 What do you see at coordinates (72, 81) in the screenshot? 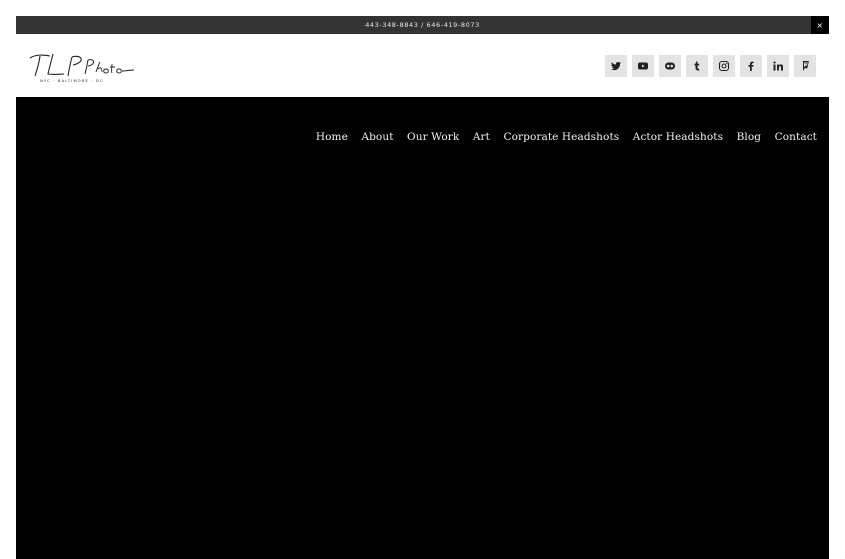
I see `logo-tagline: NYC · BALTIMORE · DC` at bounding box center [72, 81].